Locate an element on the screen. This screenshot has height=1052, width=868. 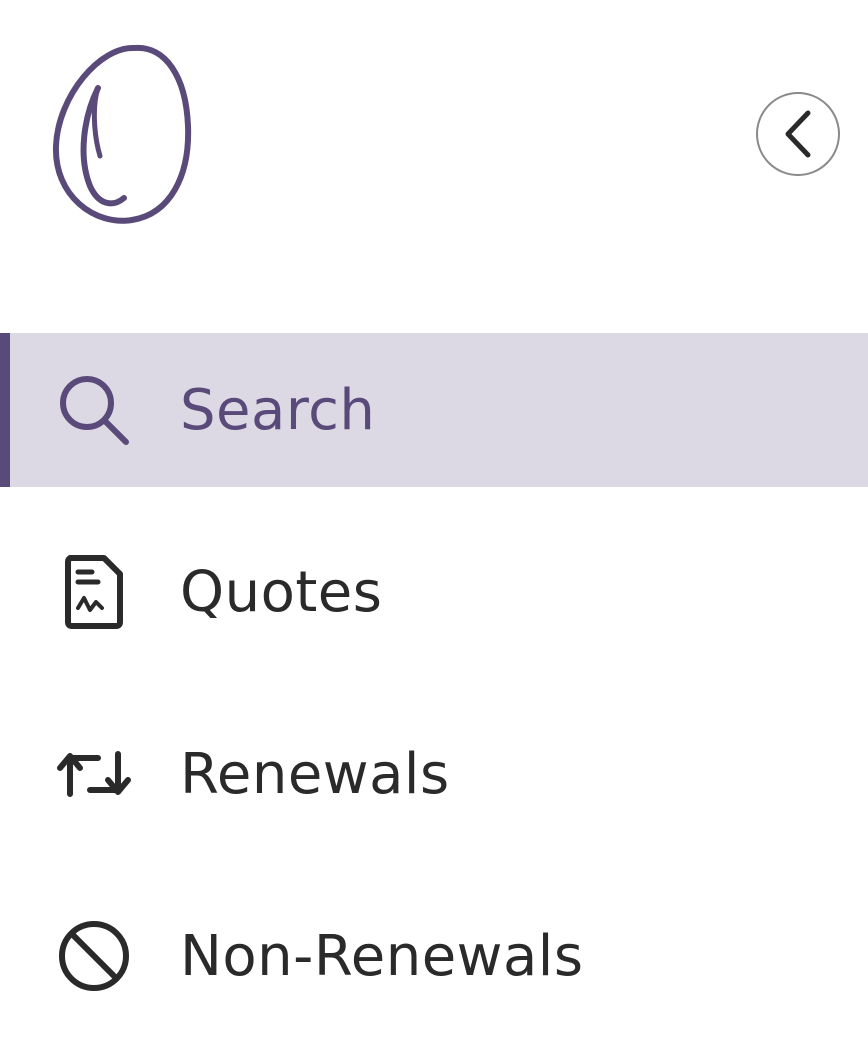
sidebar-item-quotes: Quotes is located at coordinates (434, 592).